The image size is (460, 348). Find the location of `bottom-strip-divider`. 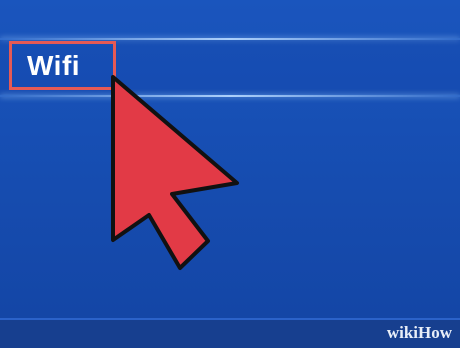

bottom-strip-divider is located at coordinates (230, 319).